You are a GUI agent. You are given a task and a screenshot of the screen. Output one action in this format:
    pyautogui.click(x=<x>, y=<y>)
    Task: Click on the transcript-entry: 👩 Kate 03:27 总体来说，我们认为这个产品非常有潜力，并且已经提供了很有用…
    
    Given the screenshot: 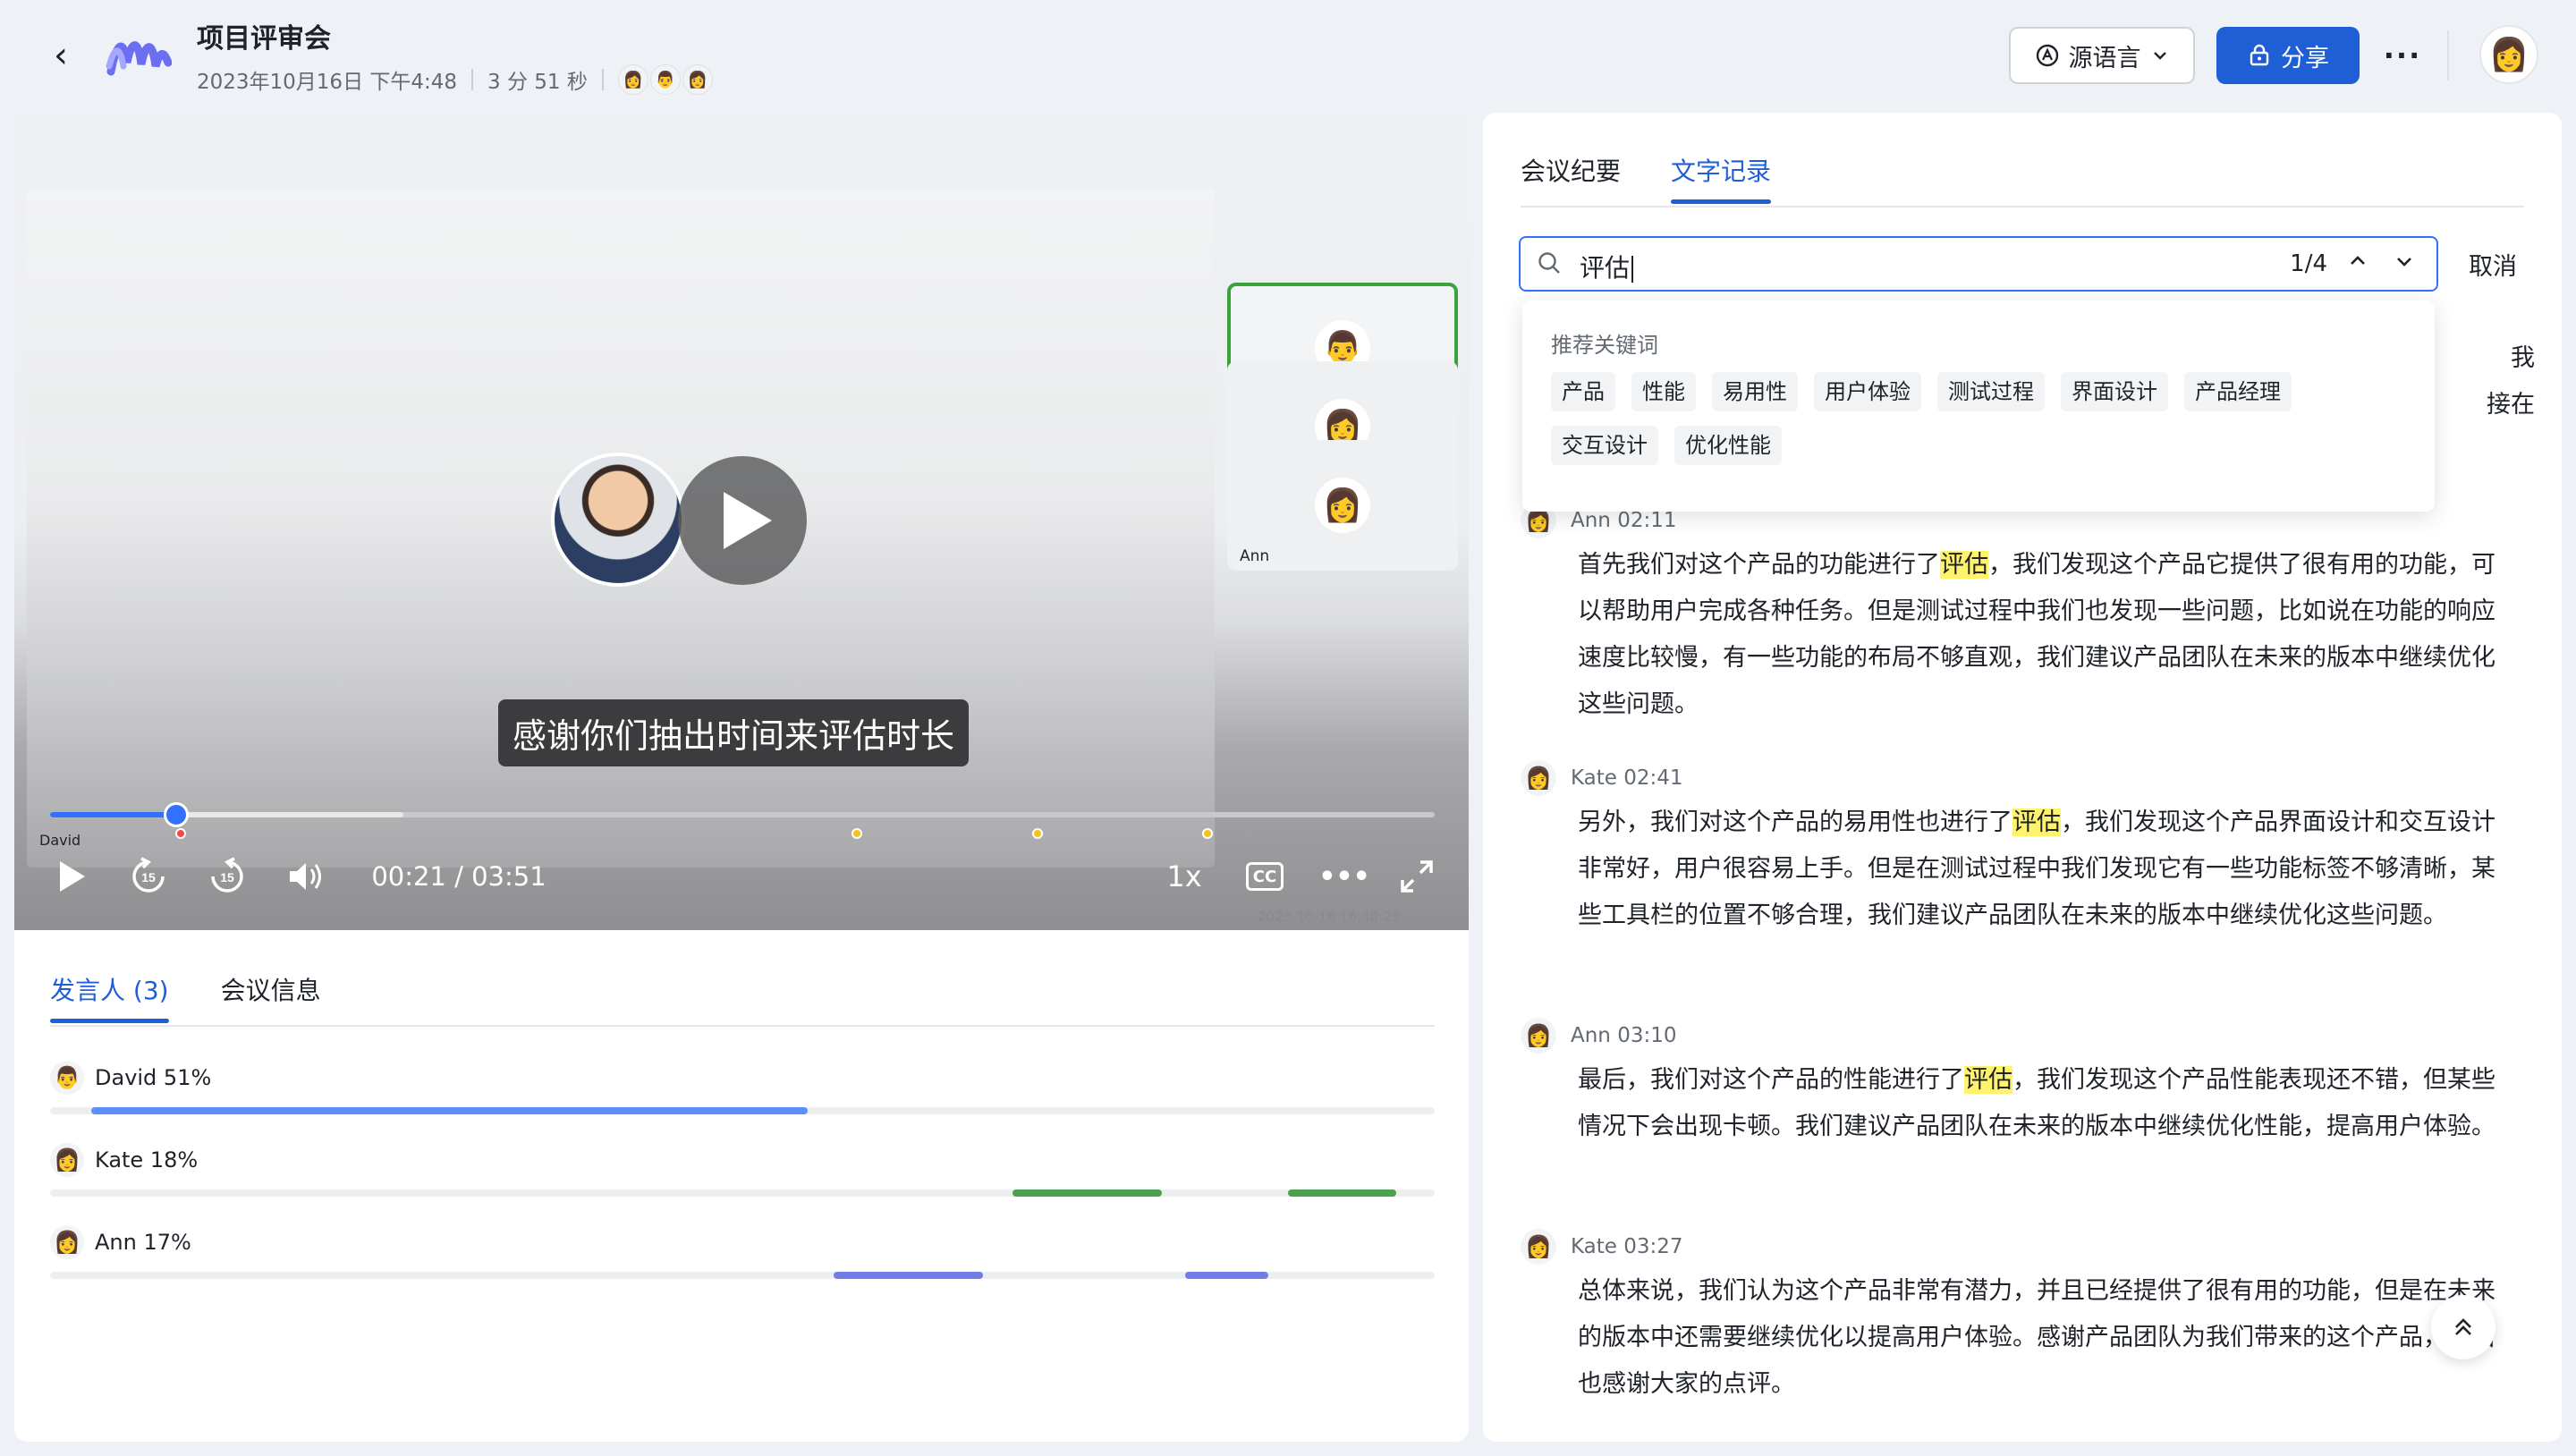 What is the action you would take?
    pyautogui.click(x=2017, y=1318)
    